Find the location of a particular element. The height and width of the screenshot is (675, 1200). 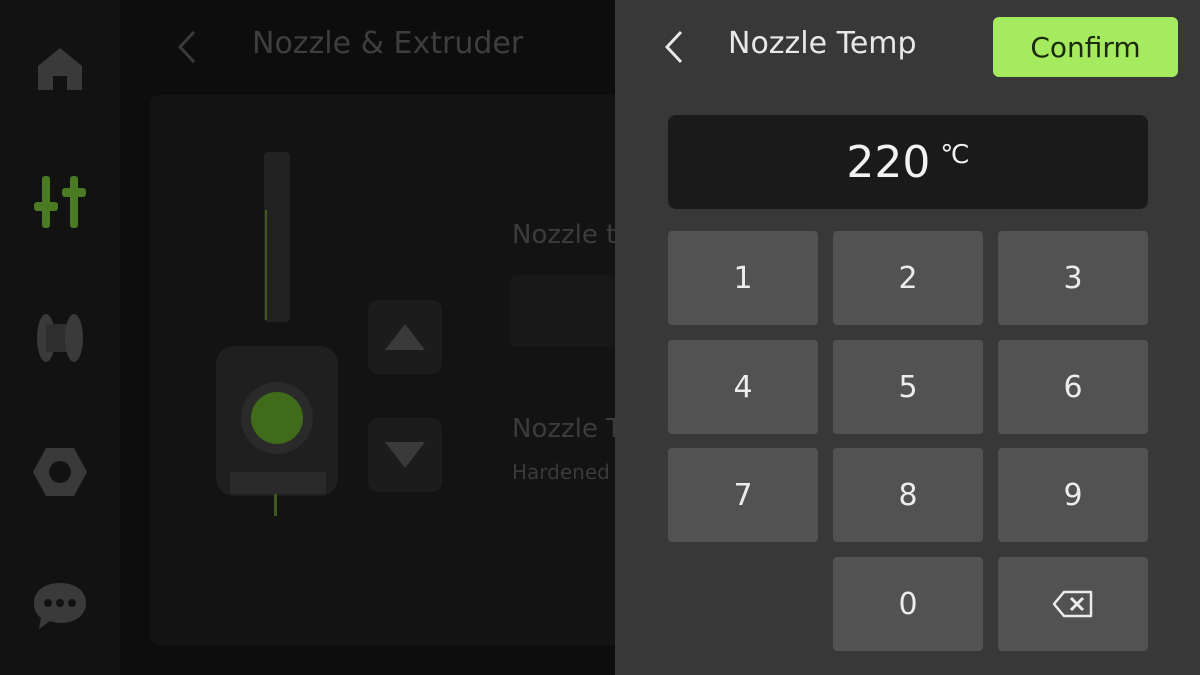

triangle-up-icon is located at coordinates (405, 337).